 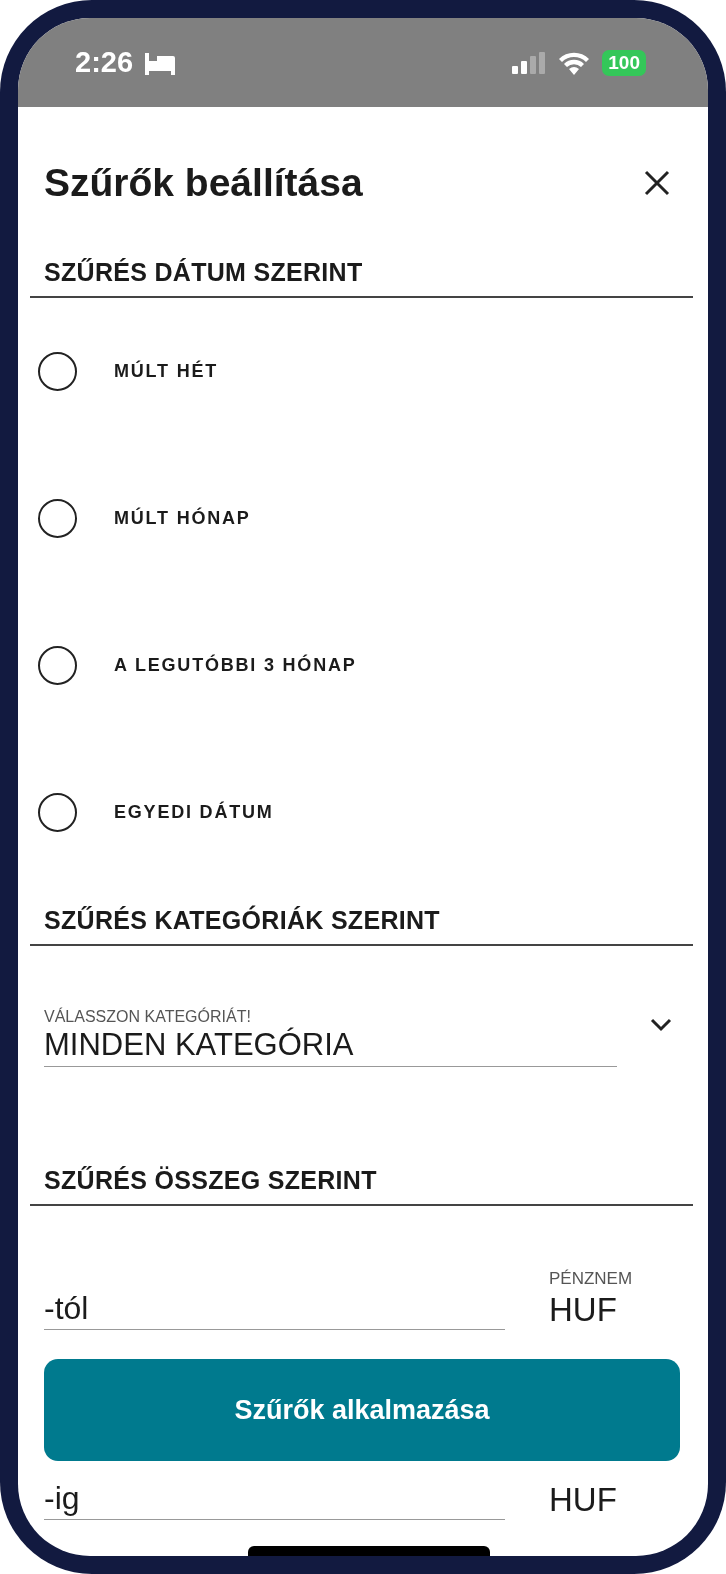 What do you see at coordinates (148, 1017) in the screenshot?
I see `dropdown-label: VÁLASSZON KATEGÓRIÁT!` at bounding box center [148, 1017].